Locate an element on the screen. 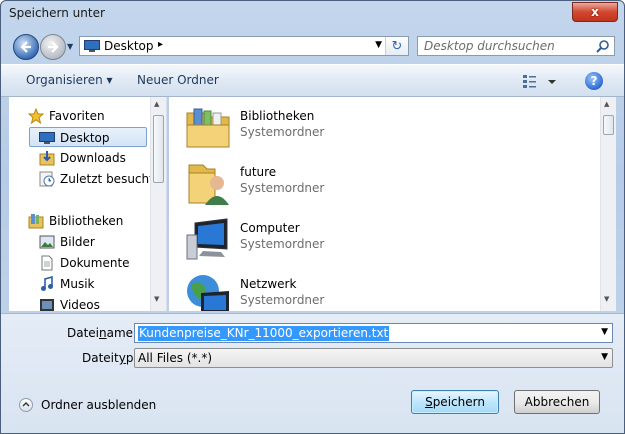  help-icon: ? is located at coordinates (594, 81).